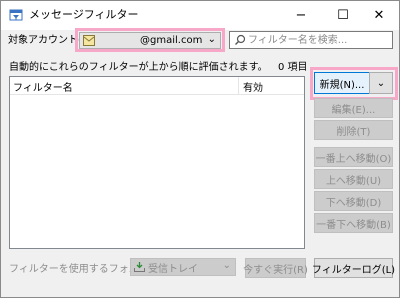 Image resolution: width=400 pixels, height=298 pixels. I want to click on account-icon, so click(89, 40).